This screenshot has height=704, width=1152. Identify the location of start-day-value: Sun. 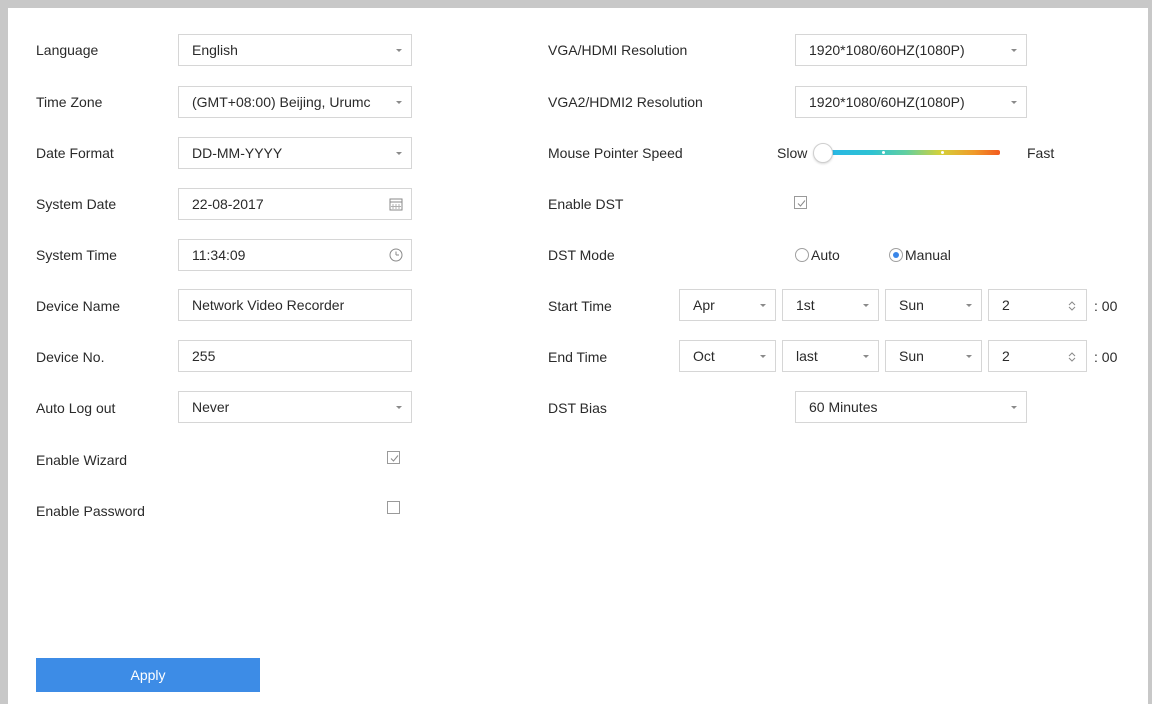
(911, 305).